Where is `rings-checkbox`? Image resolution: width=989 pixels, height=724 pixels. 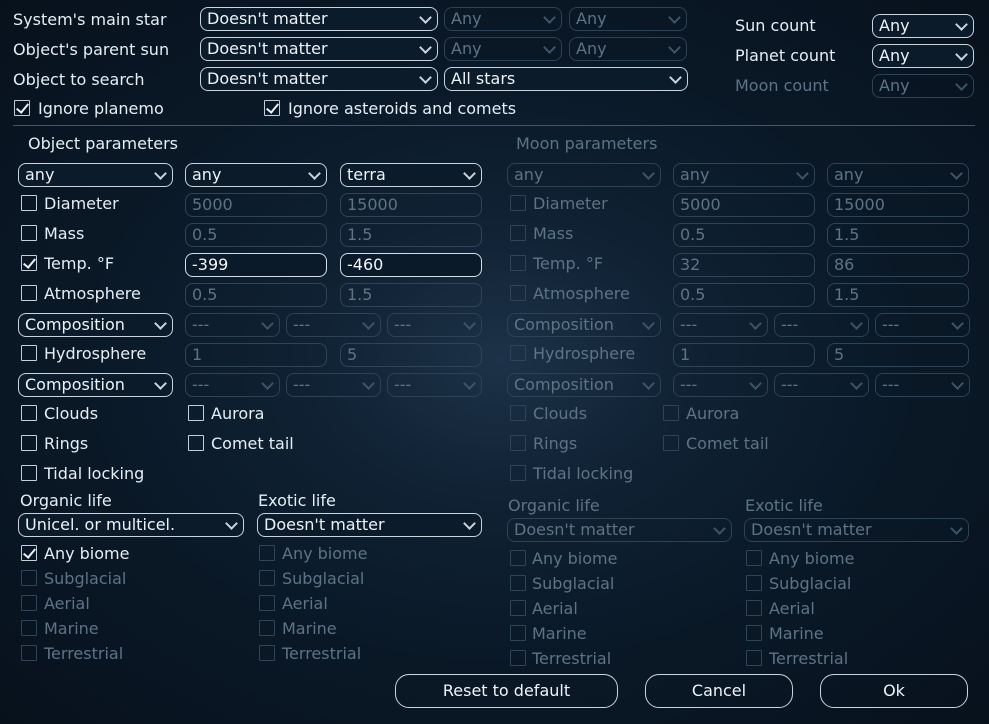 rings-checkbox is located at coordinates (29, 443).